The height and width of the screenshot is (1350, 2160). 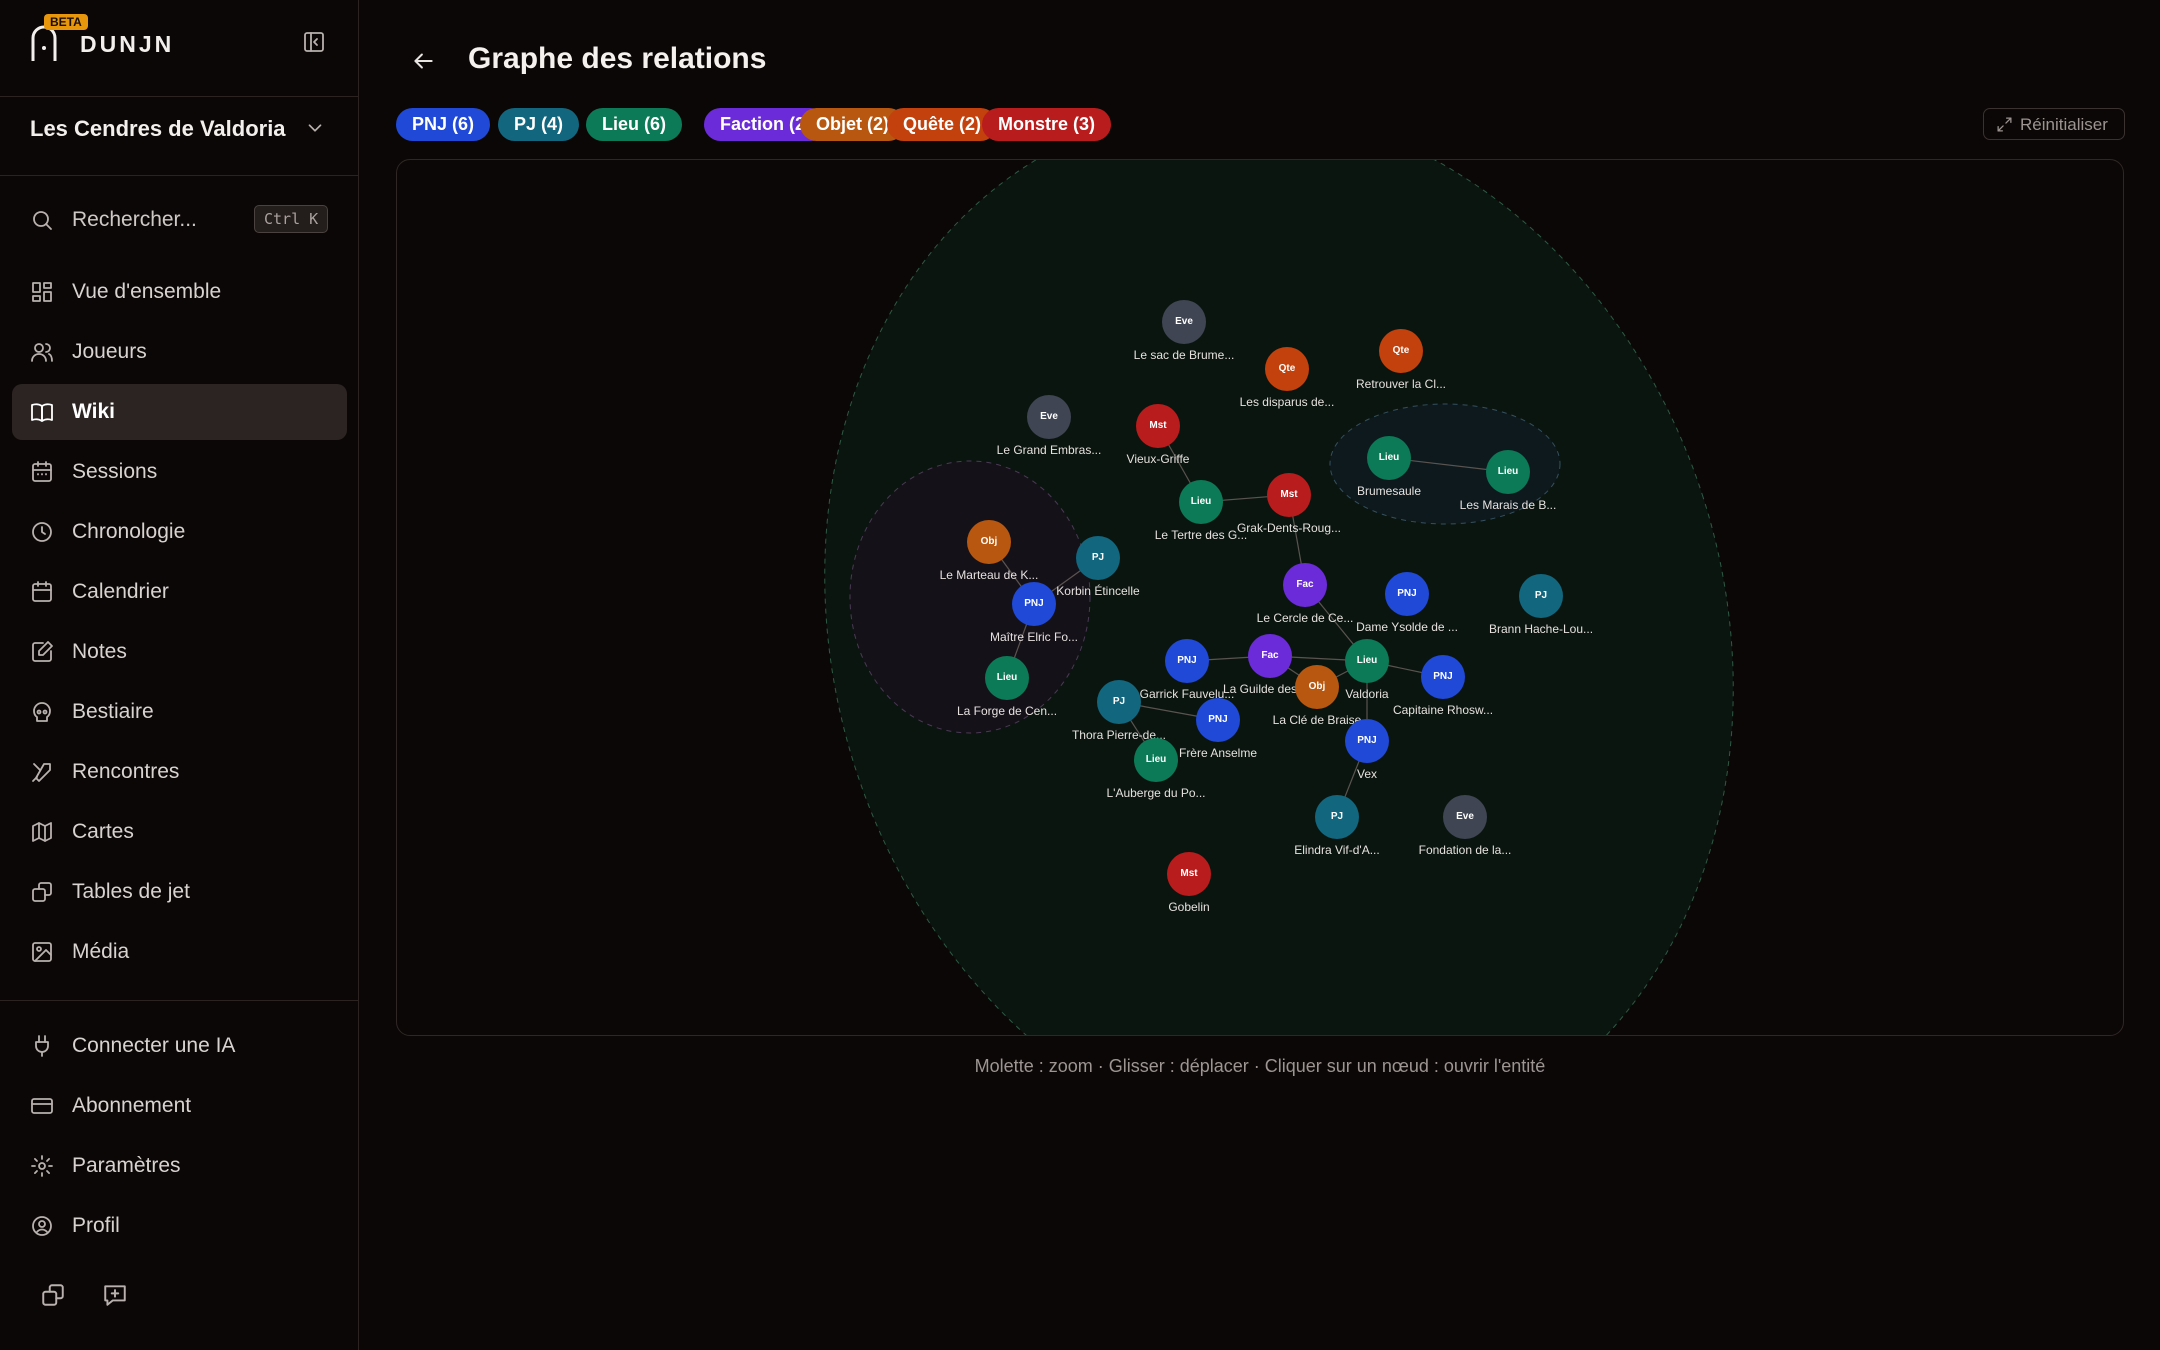 I want to click on sidebar-item-calendrier: Calendrier, so click(x=179, y=592).